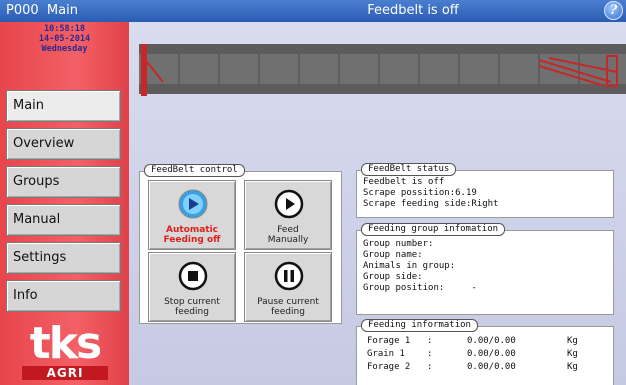  What do you see at coordinates (413, 10) in the screenshot?
I see `feedbelt-status-title: Feedbelt is off` at bounding box center [413, 10].